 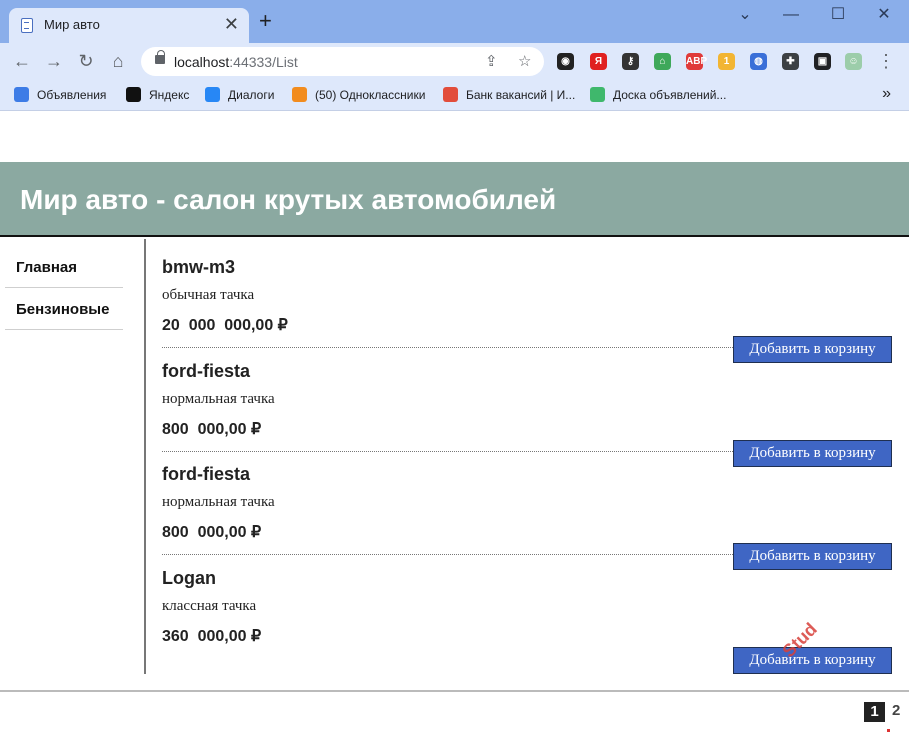 I want to click on site-header: Мир авто - салон крутых автомобилей, so click(x=454, y=199).